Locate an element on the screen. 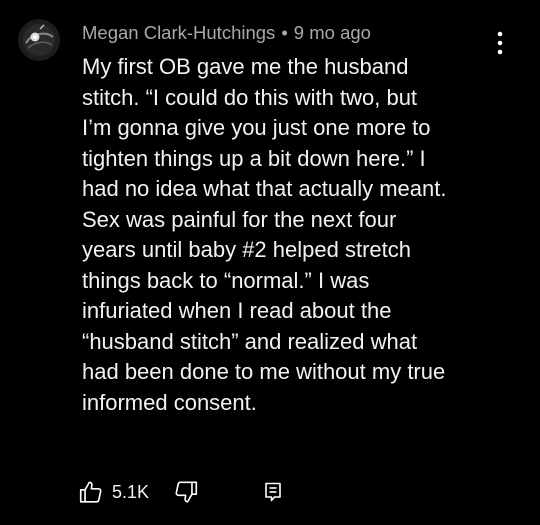 The image size is (540, 525). like-count: 5.1K is located at coordinates (131, 491).